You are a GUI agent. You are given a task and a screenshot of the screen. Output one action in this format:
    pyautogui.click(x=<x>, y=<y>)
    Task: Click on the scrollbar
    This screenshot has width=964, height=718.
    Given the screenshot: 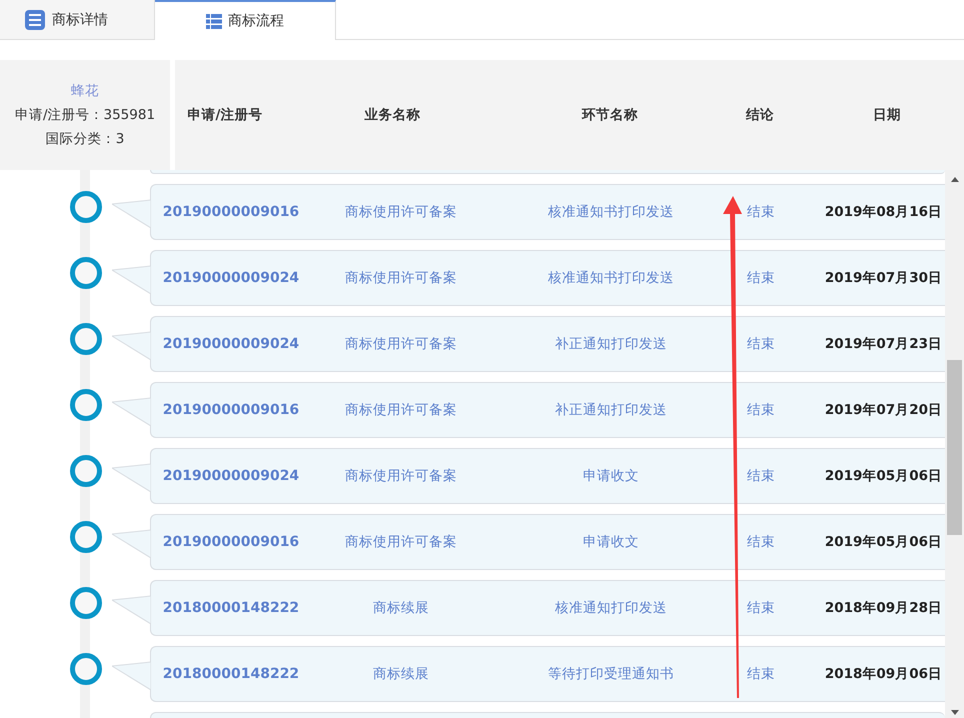 What is the action you would take?
    pyautogui.click(x=954, y=444)
    